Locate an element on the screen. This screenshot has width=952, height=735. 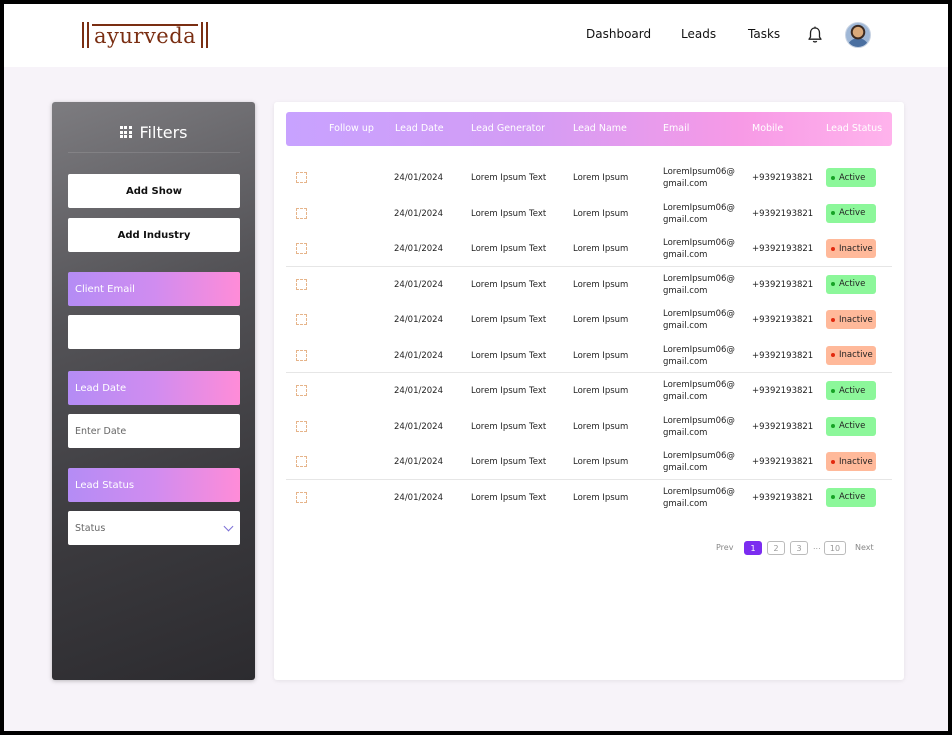
page-2-button: 2 is located at coordinates (776, 548).